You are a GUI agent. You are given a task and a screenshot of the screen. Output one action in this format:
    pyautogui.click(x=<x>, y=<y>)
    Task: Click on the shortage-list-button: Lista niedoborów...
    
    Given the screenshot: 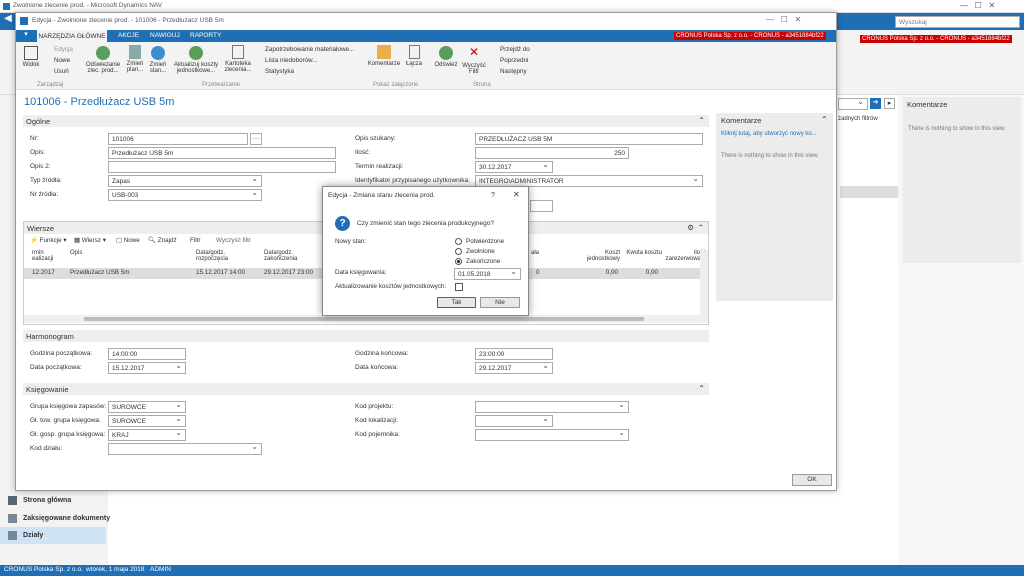 What is the action you would take?
    pyautogui.click(x=291, y=60)
    